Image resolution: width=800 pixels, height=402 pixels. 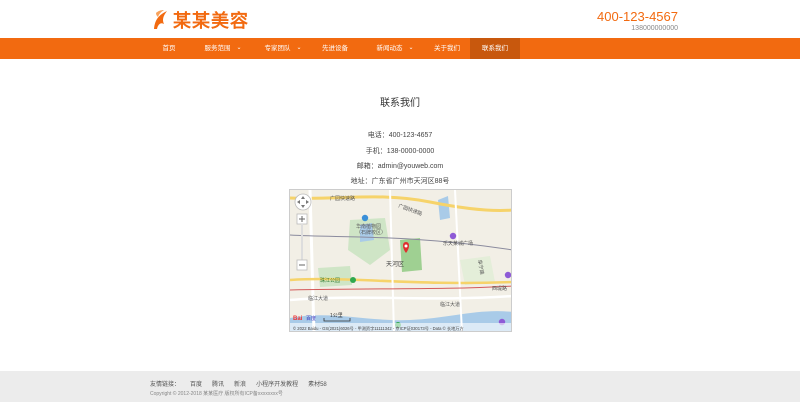 I want to click on friend-link: 百度, so click(x=196, y=383).